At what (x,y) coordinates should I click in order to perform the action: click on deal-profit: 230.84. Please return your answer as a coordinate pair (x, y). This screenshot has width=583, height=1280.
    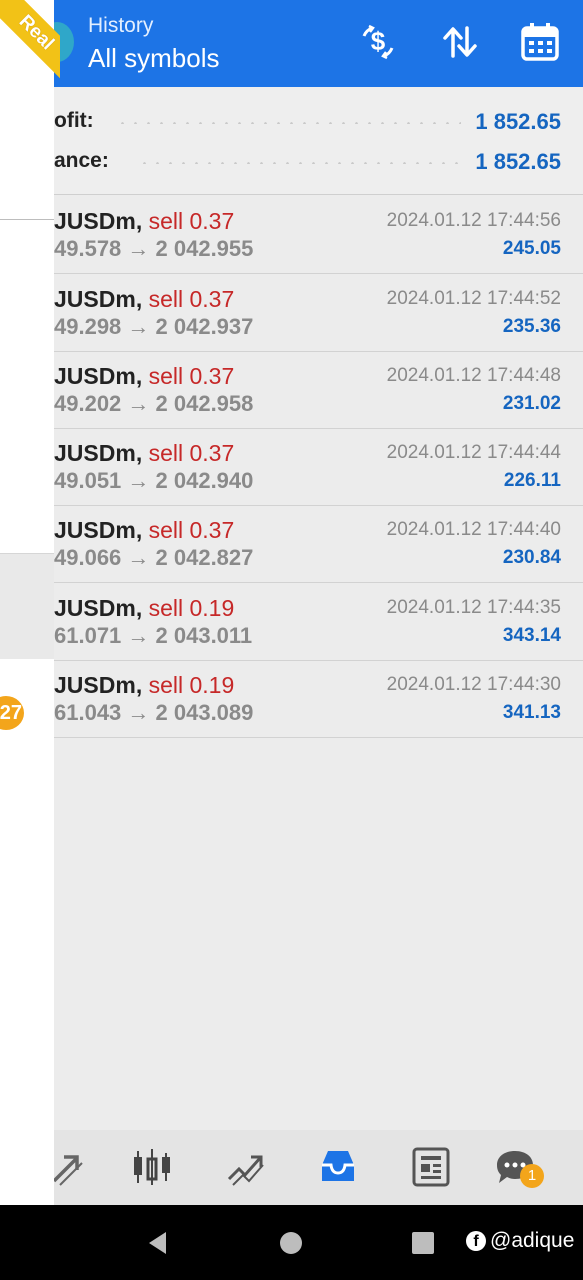
    Looking at the image, I should click on (531, 557).